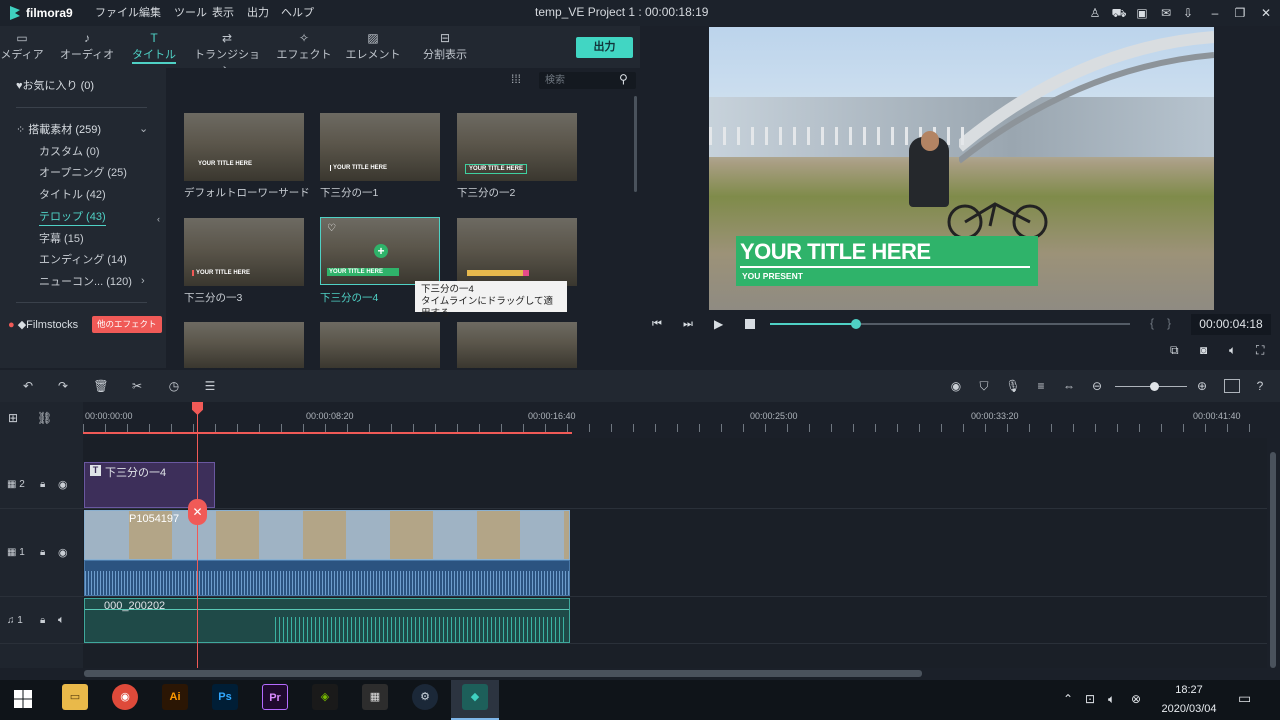 The image size is (1280, 720). What do you see at coordinates (87, 48) in the screenshot?
I see `tab-audio: ♪ オーディオ` at bounding box center [87, 48].